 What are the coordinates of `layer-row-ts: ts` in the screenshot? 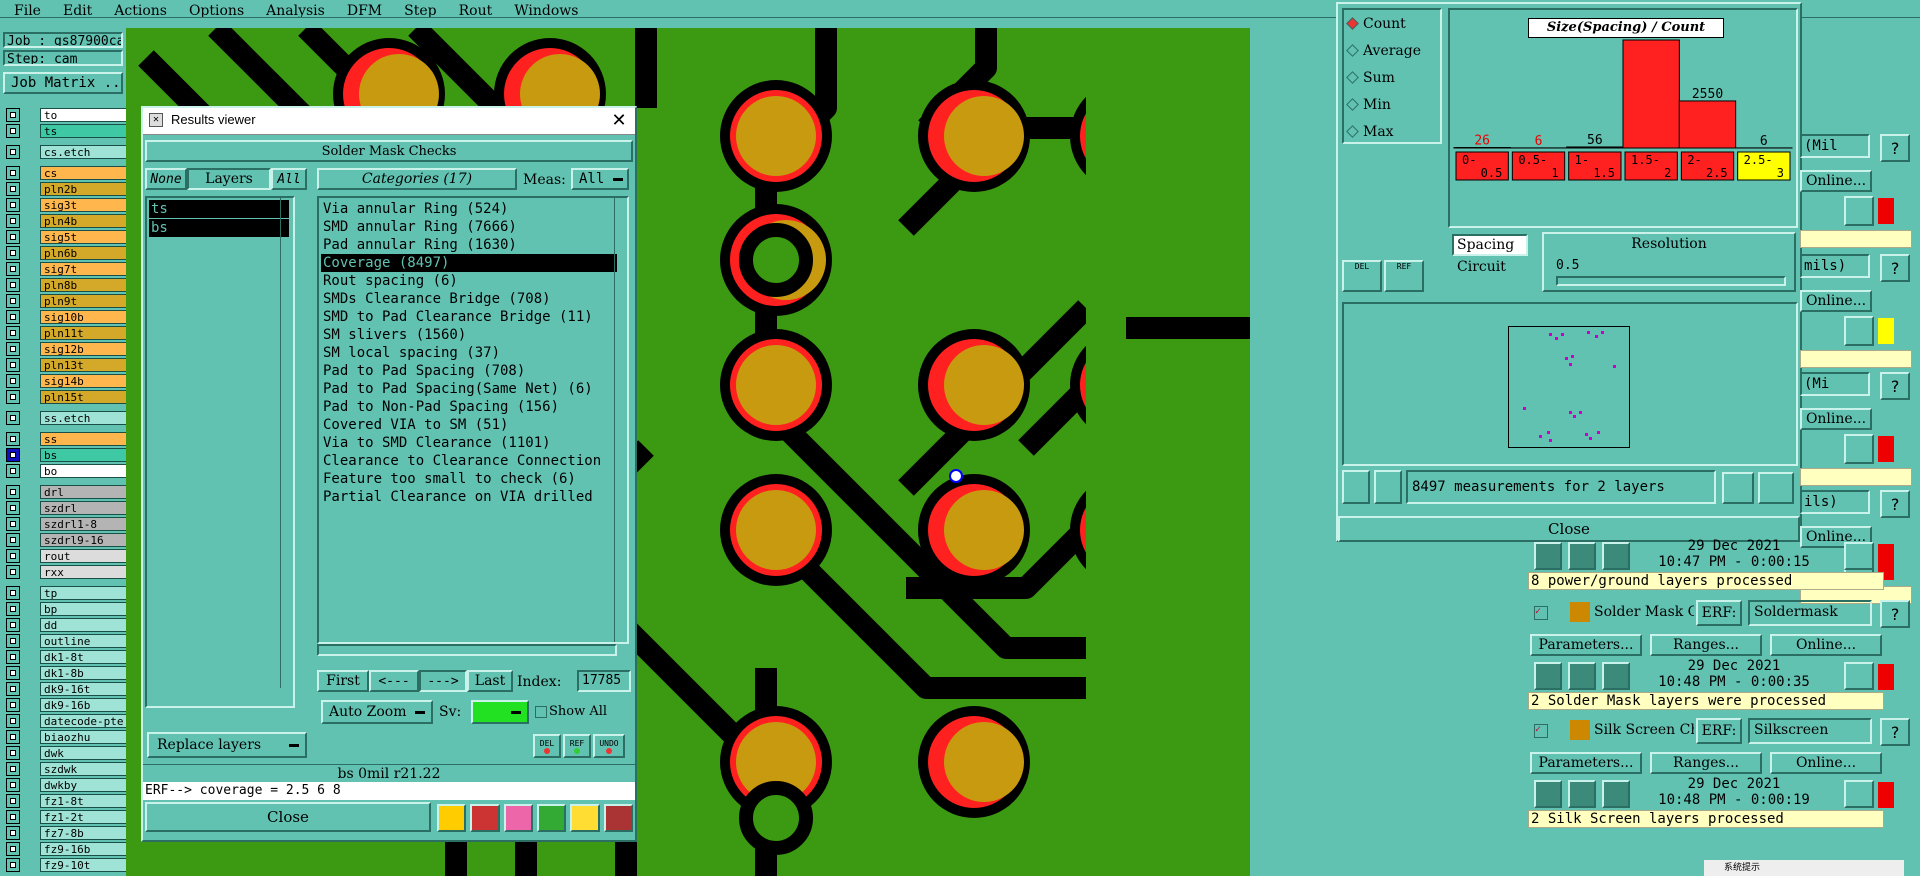 It's located at (67, 131).